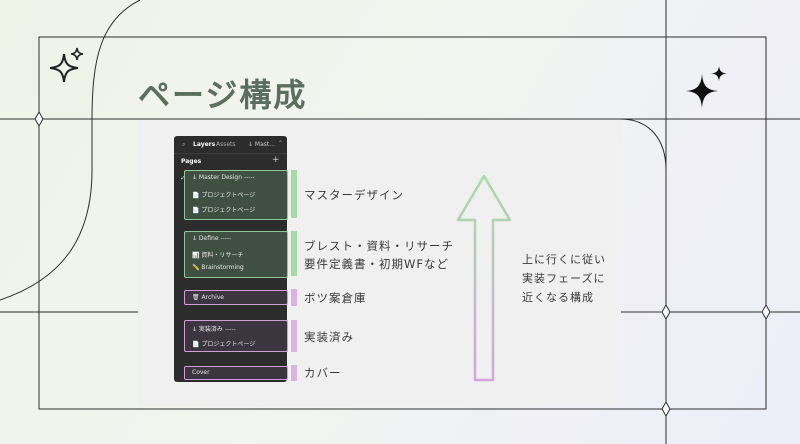 The width and height of the screenshot is (800, 444). I want to click on tab-layers: Layers, so click(204, 144).